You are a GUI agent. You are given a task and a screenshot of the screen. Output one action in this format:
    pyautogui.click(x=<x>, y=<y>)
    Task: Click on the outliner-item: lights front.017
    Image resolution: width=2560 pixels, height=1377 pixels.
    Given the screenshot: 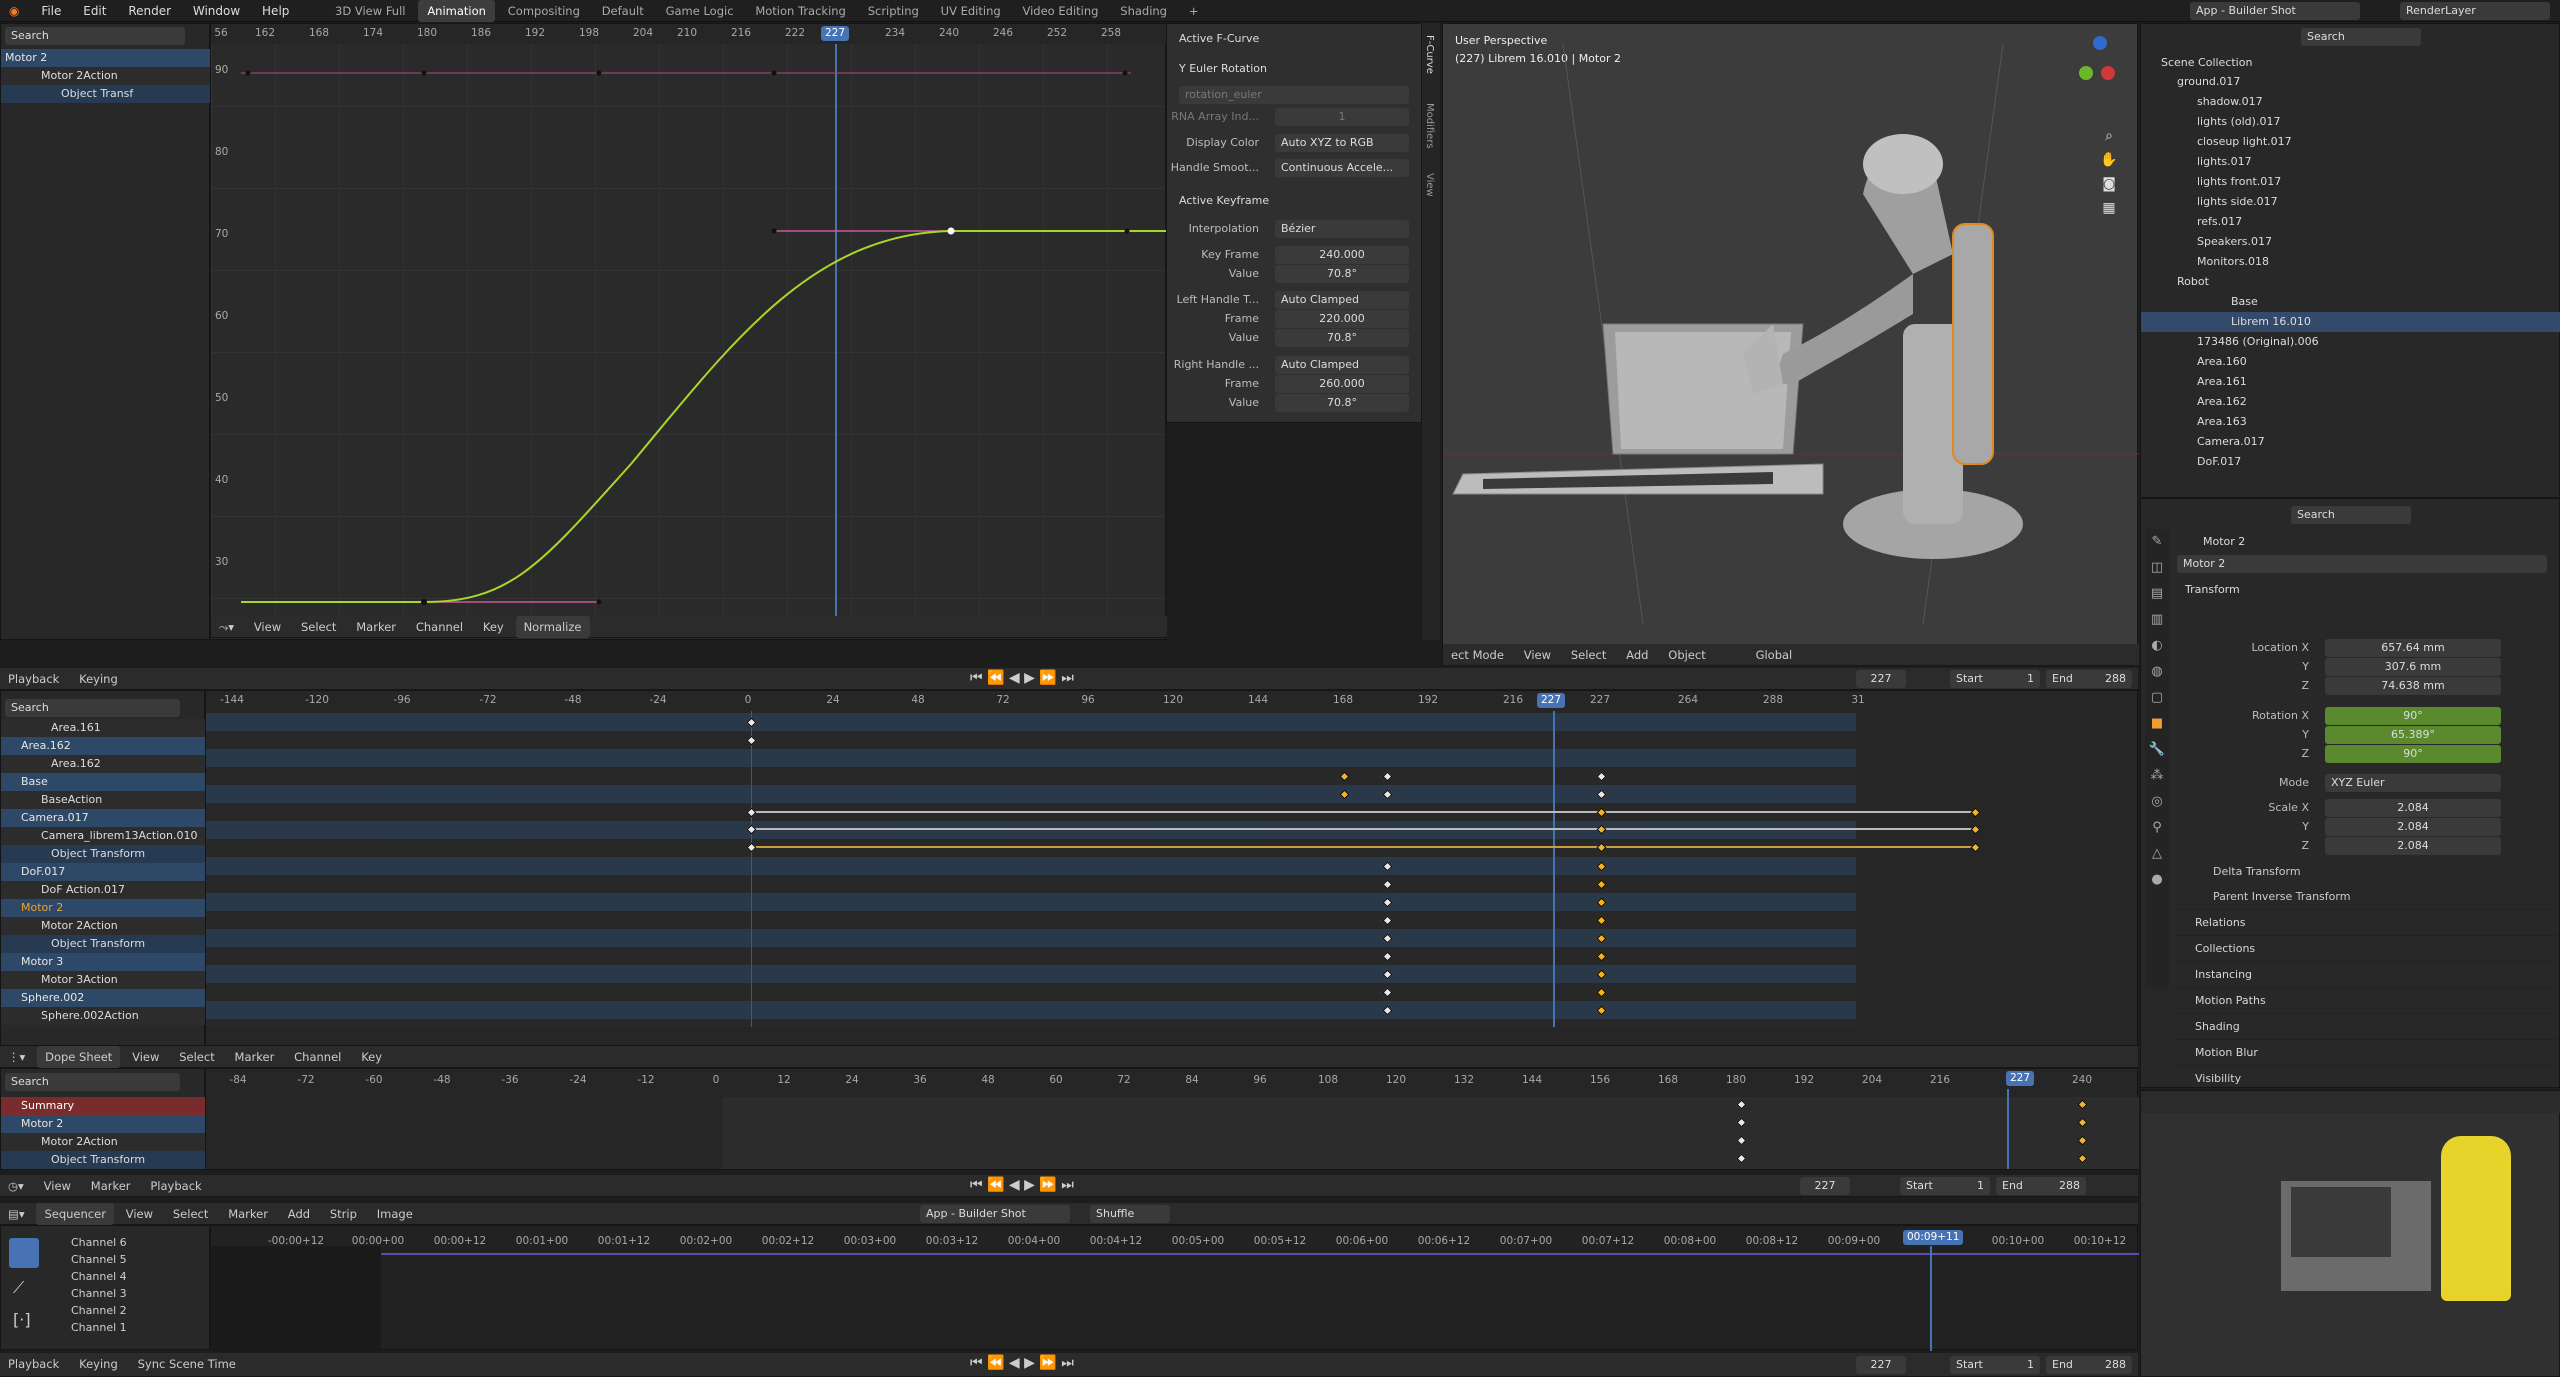 What is the action you would take?
    pyautogui.click(x=2350, y=182)
    